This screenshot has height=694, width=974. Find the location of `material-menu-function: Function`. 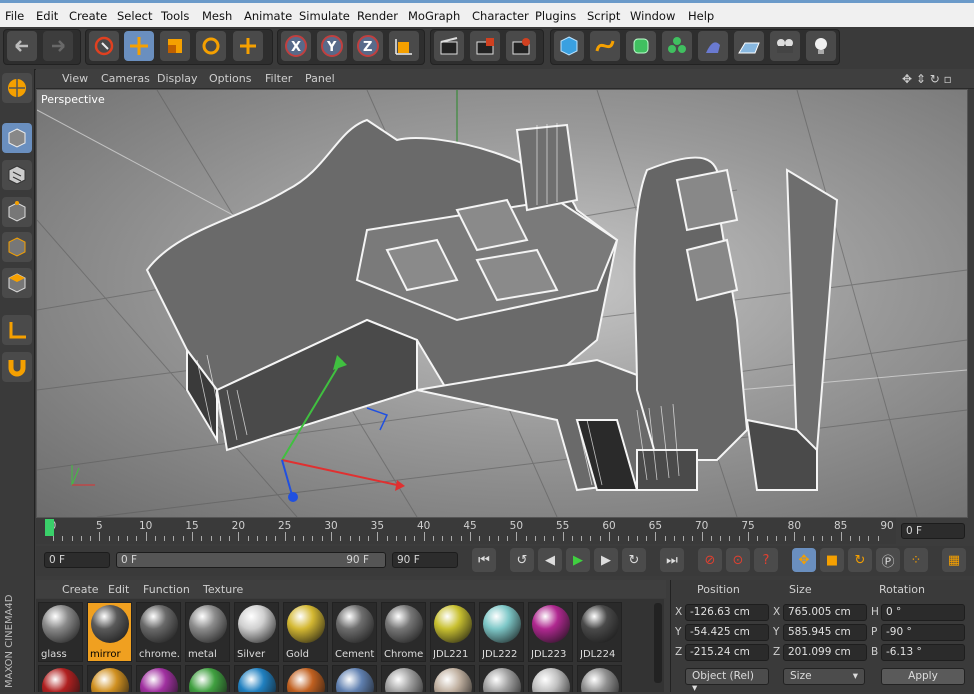

material-menu-function: Function is located at coordinates (166, 589).